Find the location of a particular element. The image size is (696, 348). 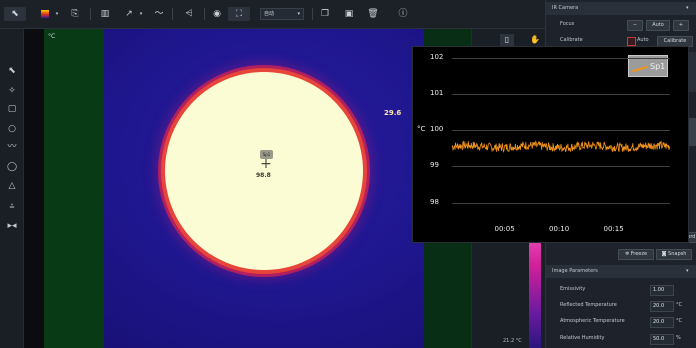

delete-icon: 🗑 is located at coordinates (373, 14).